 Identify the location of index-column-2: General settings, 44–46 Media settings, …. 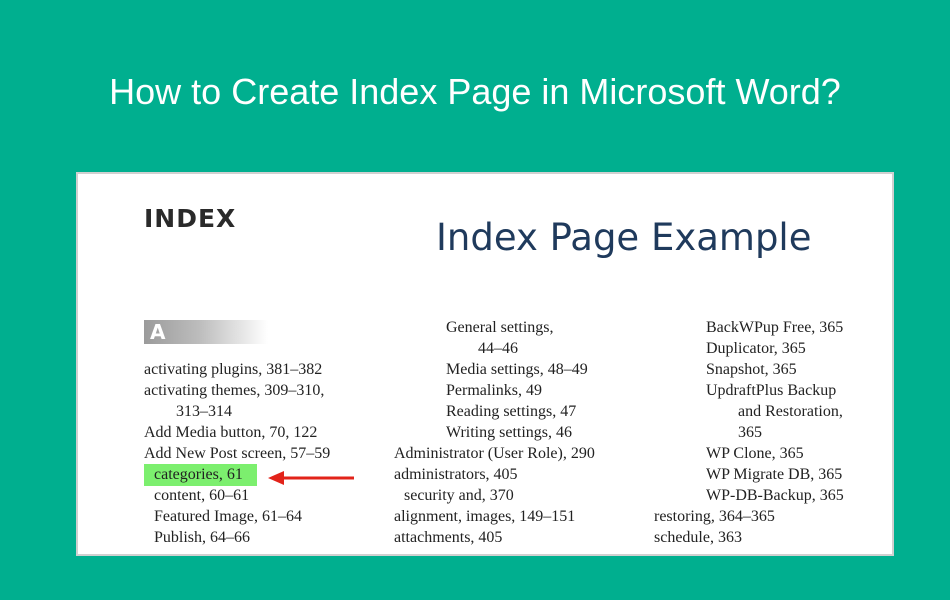
(494, 432).